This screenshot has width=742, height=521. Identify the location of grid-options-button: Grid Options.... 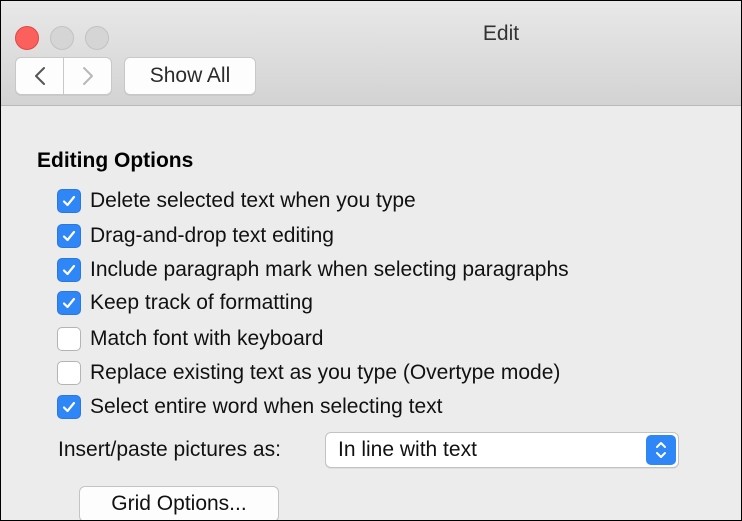
(179, 503).